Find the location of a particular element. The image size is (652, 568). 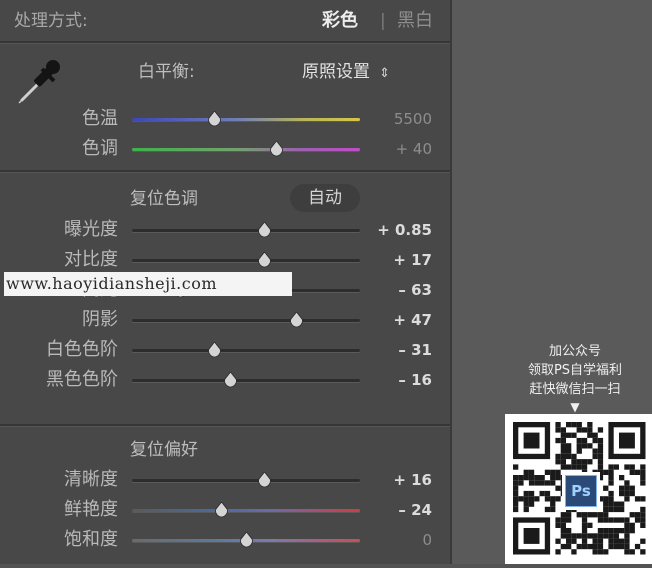

slider-row: 饱和度 0 is located at coordinates (225, 540).